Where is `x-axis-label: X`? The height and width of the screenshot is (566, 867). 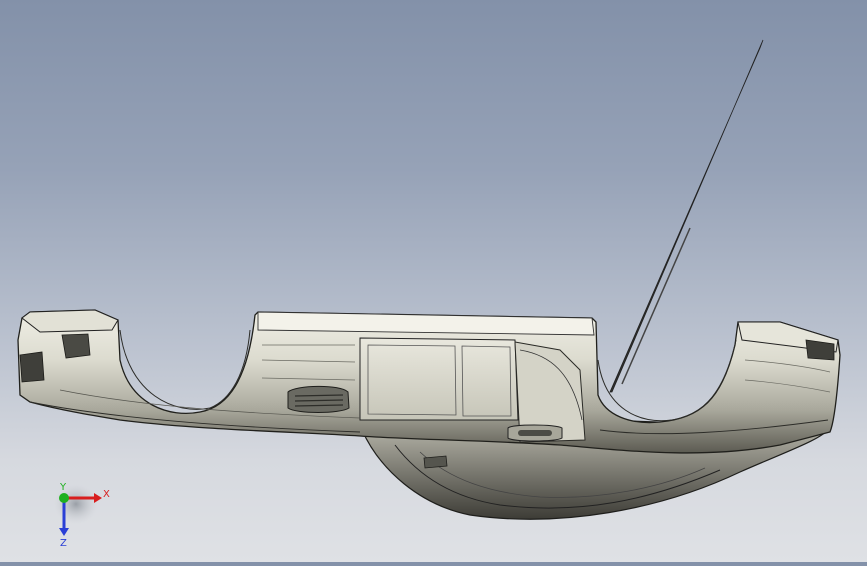
x-axis-label: X is located at coordinates (106, 494).